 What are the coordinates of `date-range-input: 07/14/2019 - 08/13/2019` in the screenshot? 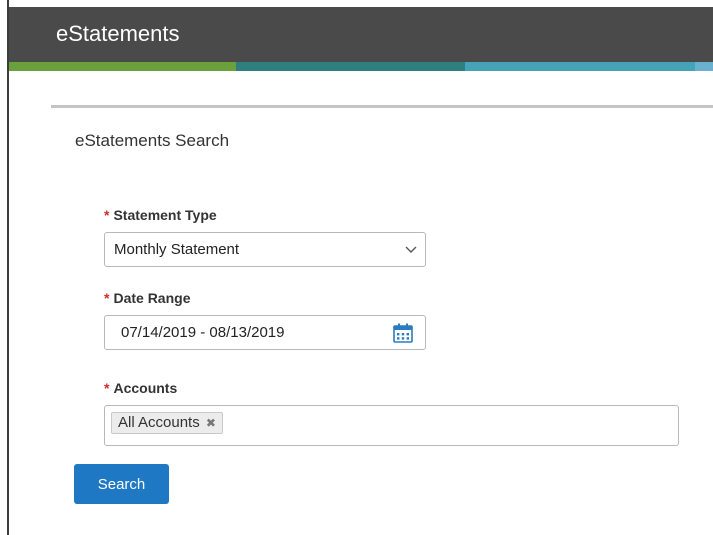 It's located at (265, 332).